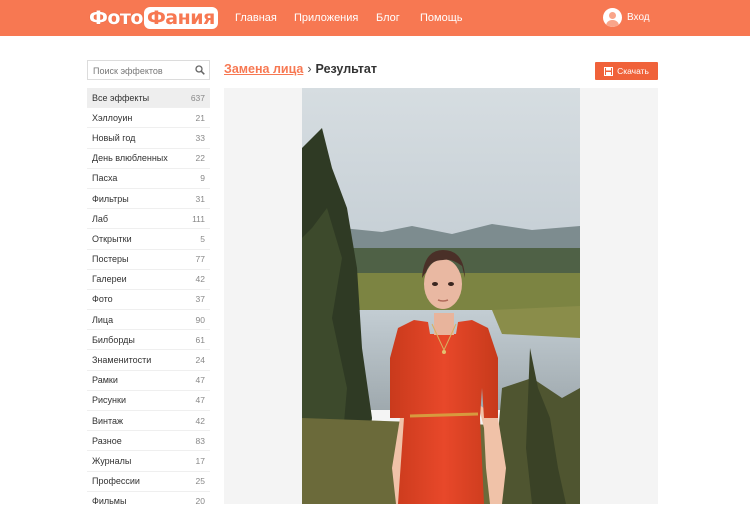  Describe the element at coordinates (109, 400) in the screenshot. I see `sidebar-item-label: Рисунки` at that location.